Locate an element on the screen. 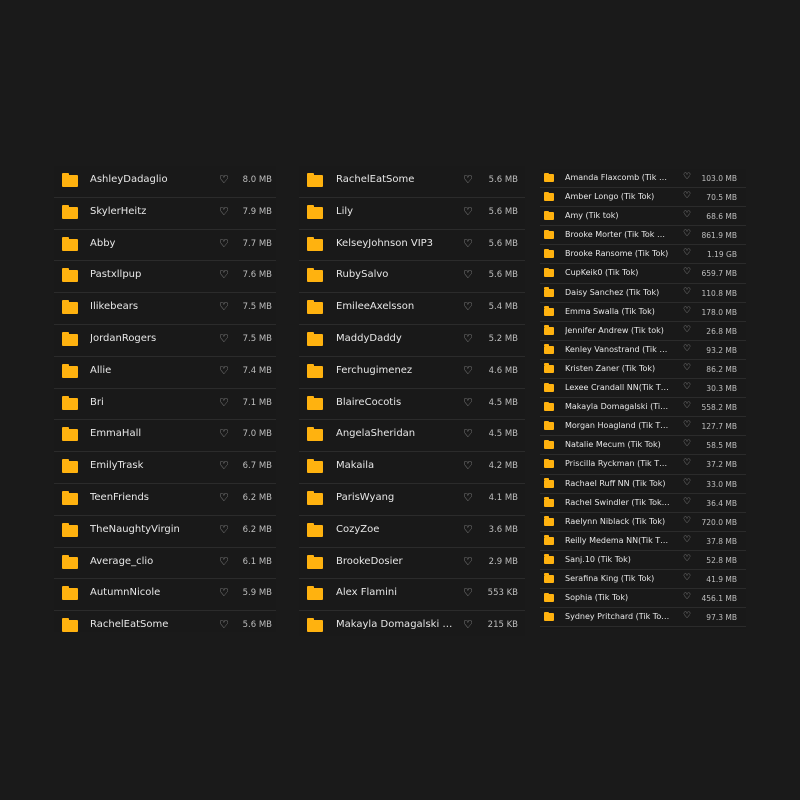  folder-name: Amber Longo (Tik Tok) is located at coordinates (619, 196).